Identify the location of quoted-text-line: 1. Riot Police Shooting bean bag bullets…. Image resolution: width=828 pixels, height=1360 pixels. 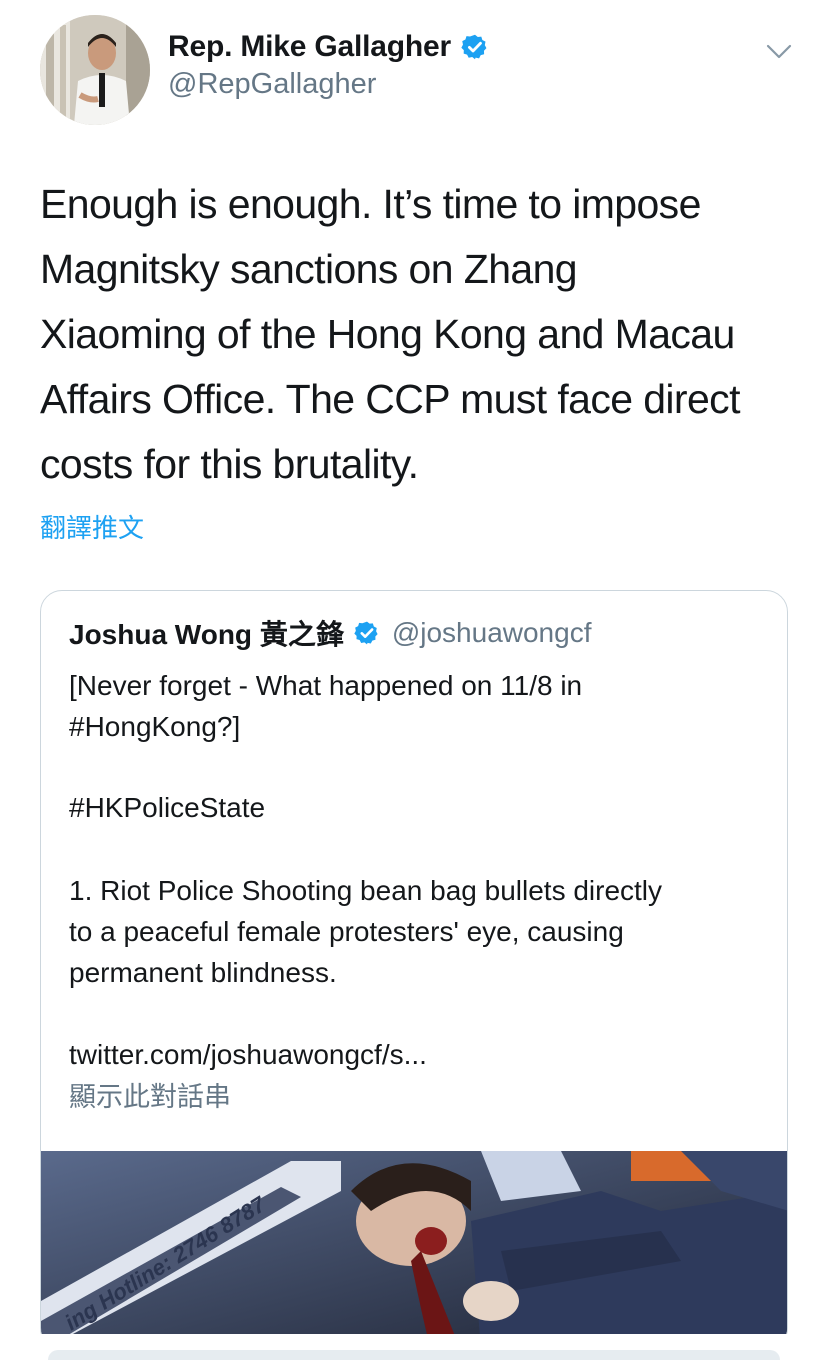
(366, 890).